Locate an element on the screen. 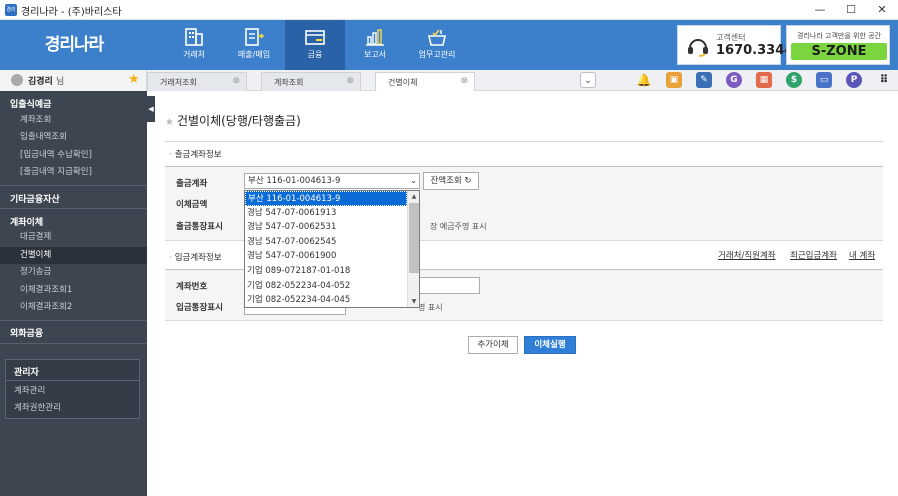  sidebar-item-transfer-result-2: 이체결과조회2 is located at coordinates (73, 307).